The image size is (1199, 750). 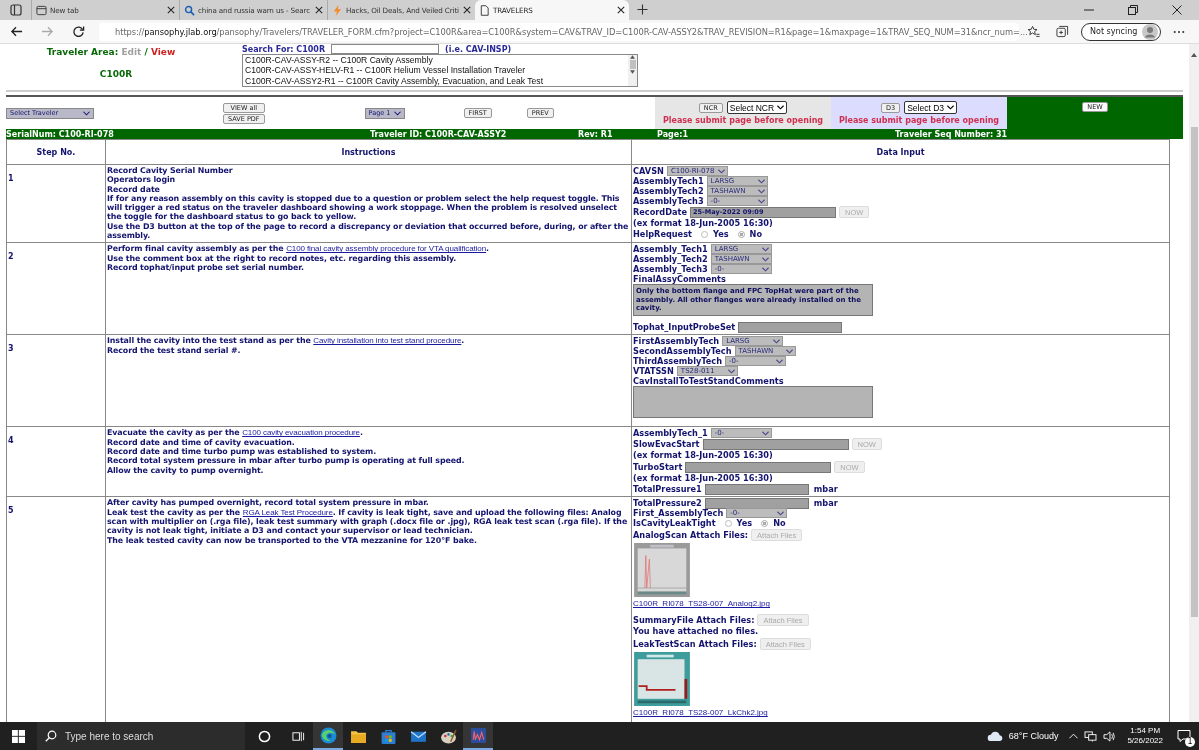 I want to click on field-label: CAVSN, so click(x=648, y=171).